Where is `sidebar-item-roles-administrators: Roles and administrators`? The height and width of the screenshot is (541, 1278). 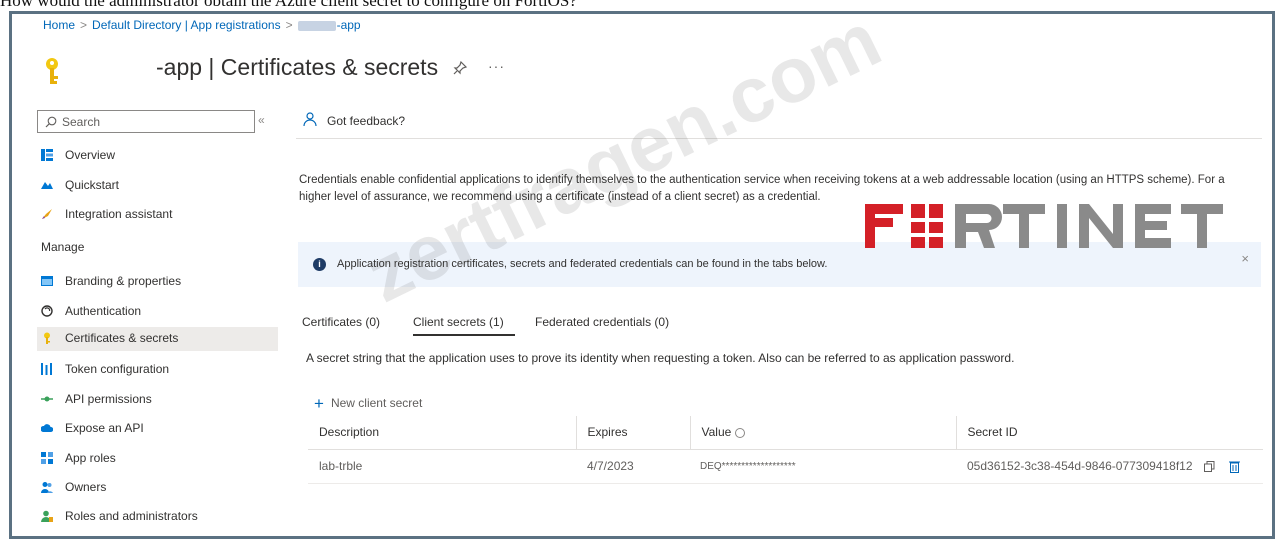
sidebar-item-roles-administrators: Roles and administrators is located at coordinates (157, 517).